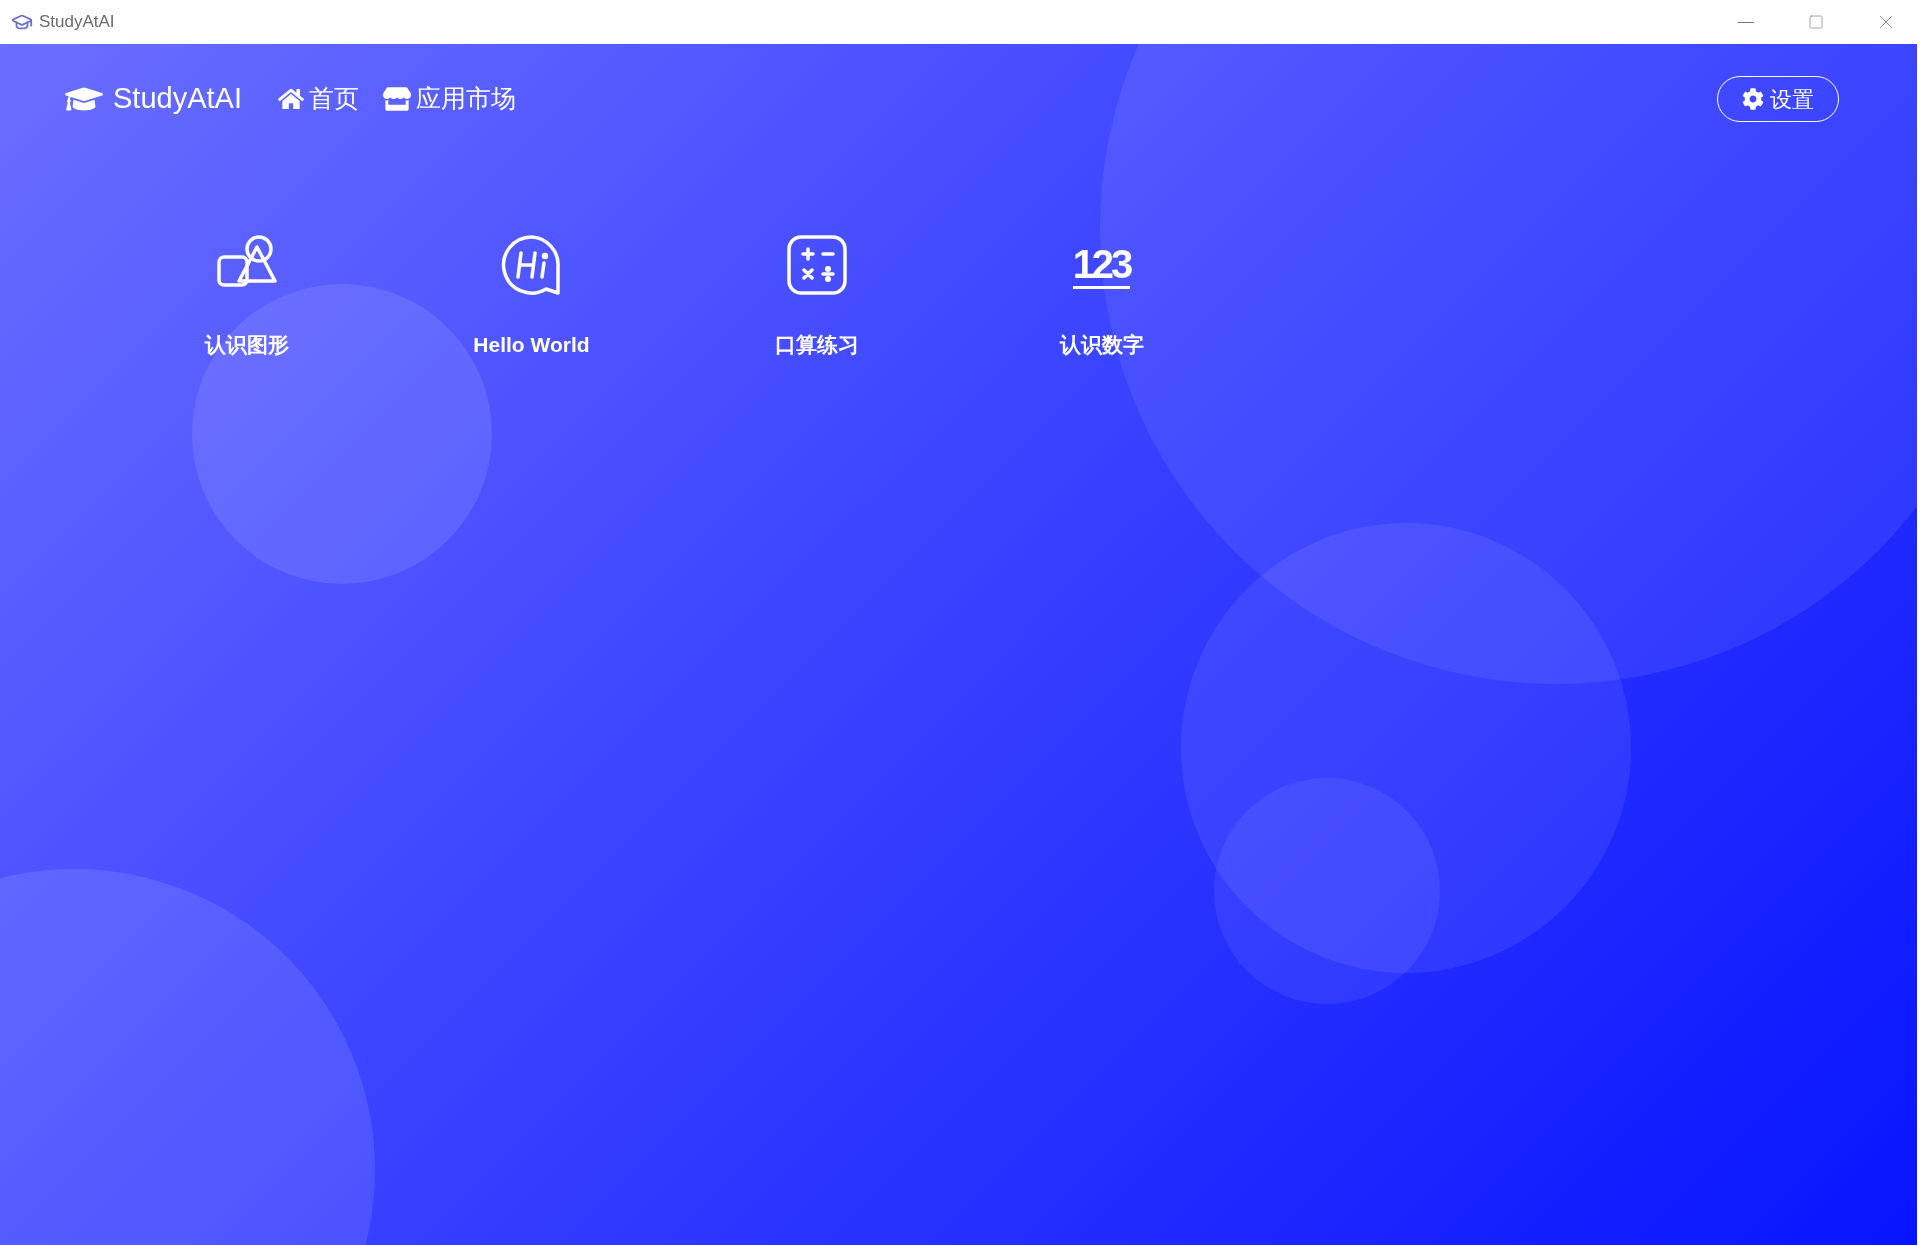 This screenshot has width=1921, height=1245. I want to click on app-label: 认识数字, so click(1101, 345).